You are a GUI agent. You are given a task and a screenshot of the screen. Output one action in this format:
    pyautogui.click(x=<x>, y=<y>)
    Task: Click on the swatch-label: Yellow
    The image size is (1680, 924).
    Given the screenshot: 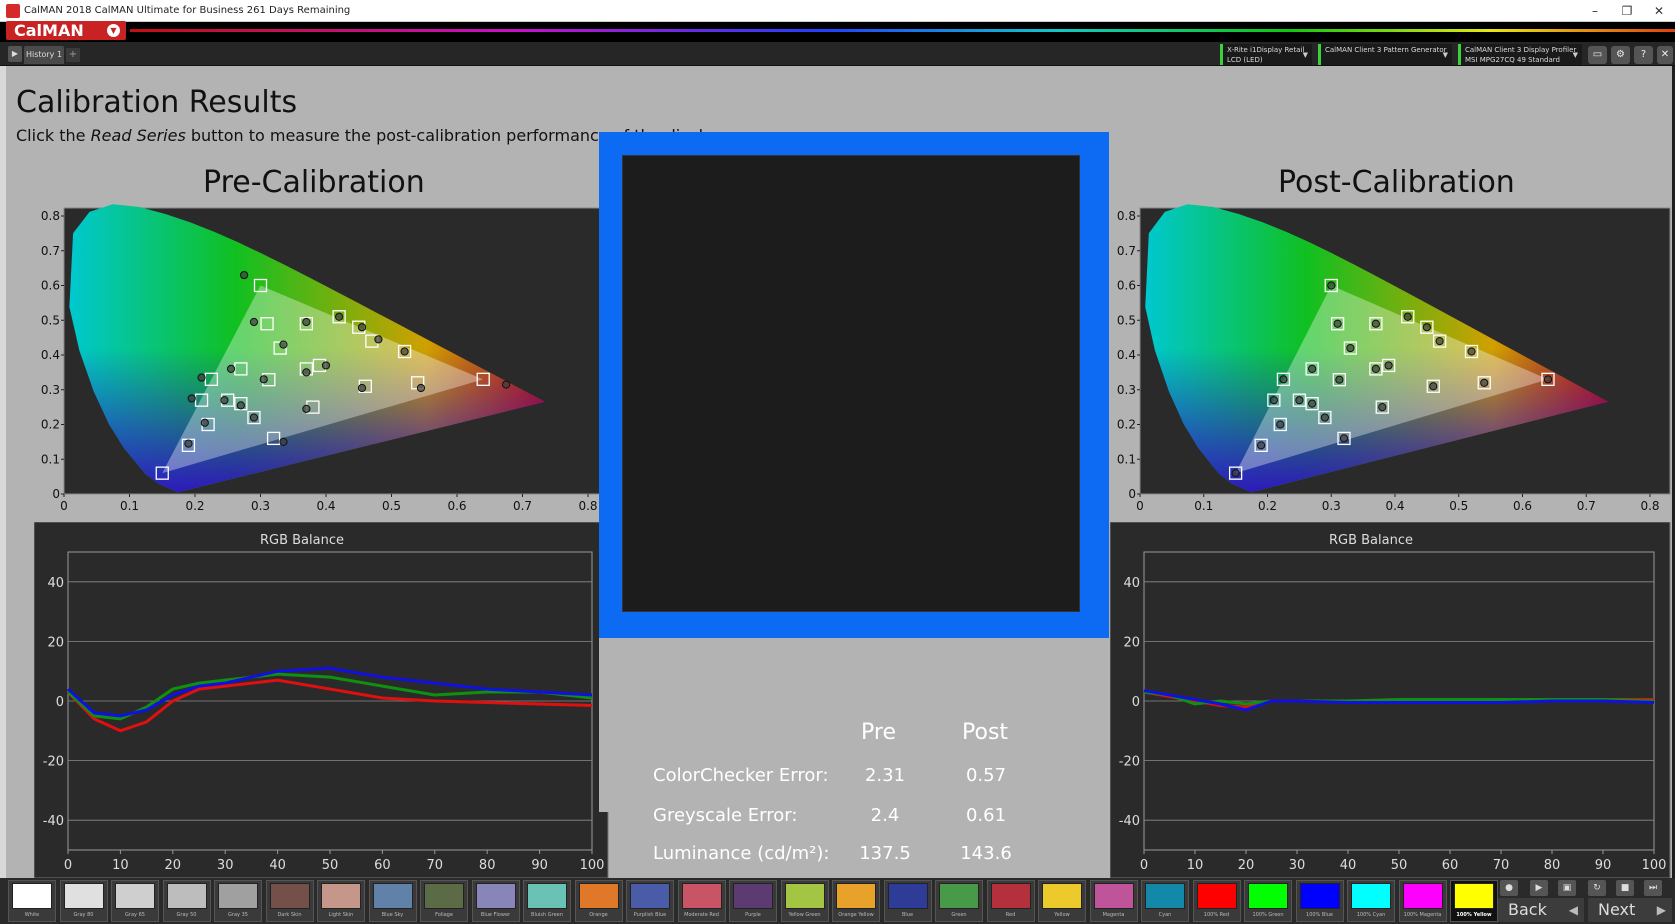 What is the action you would take?
    pyautogui.click(x=1062, y=915)
    